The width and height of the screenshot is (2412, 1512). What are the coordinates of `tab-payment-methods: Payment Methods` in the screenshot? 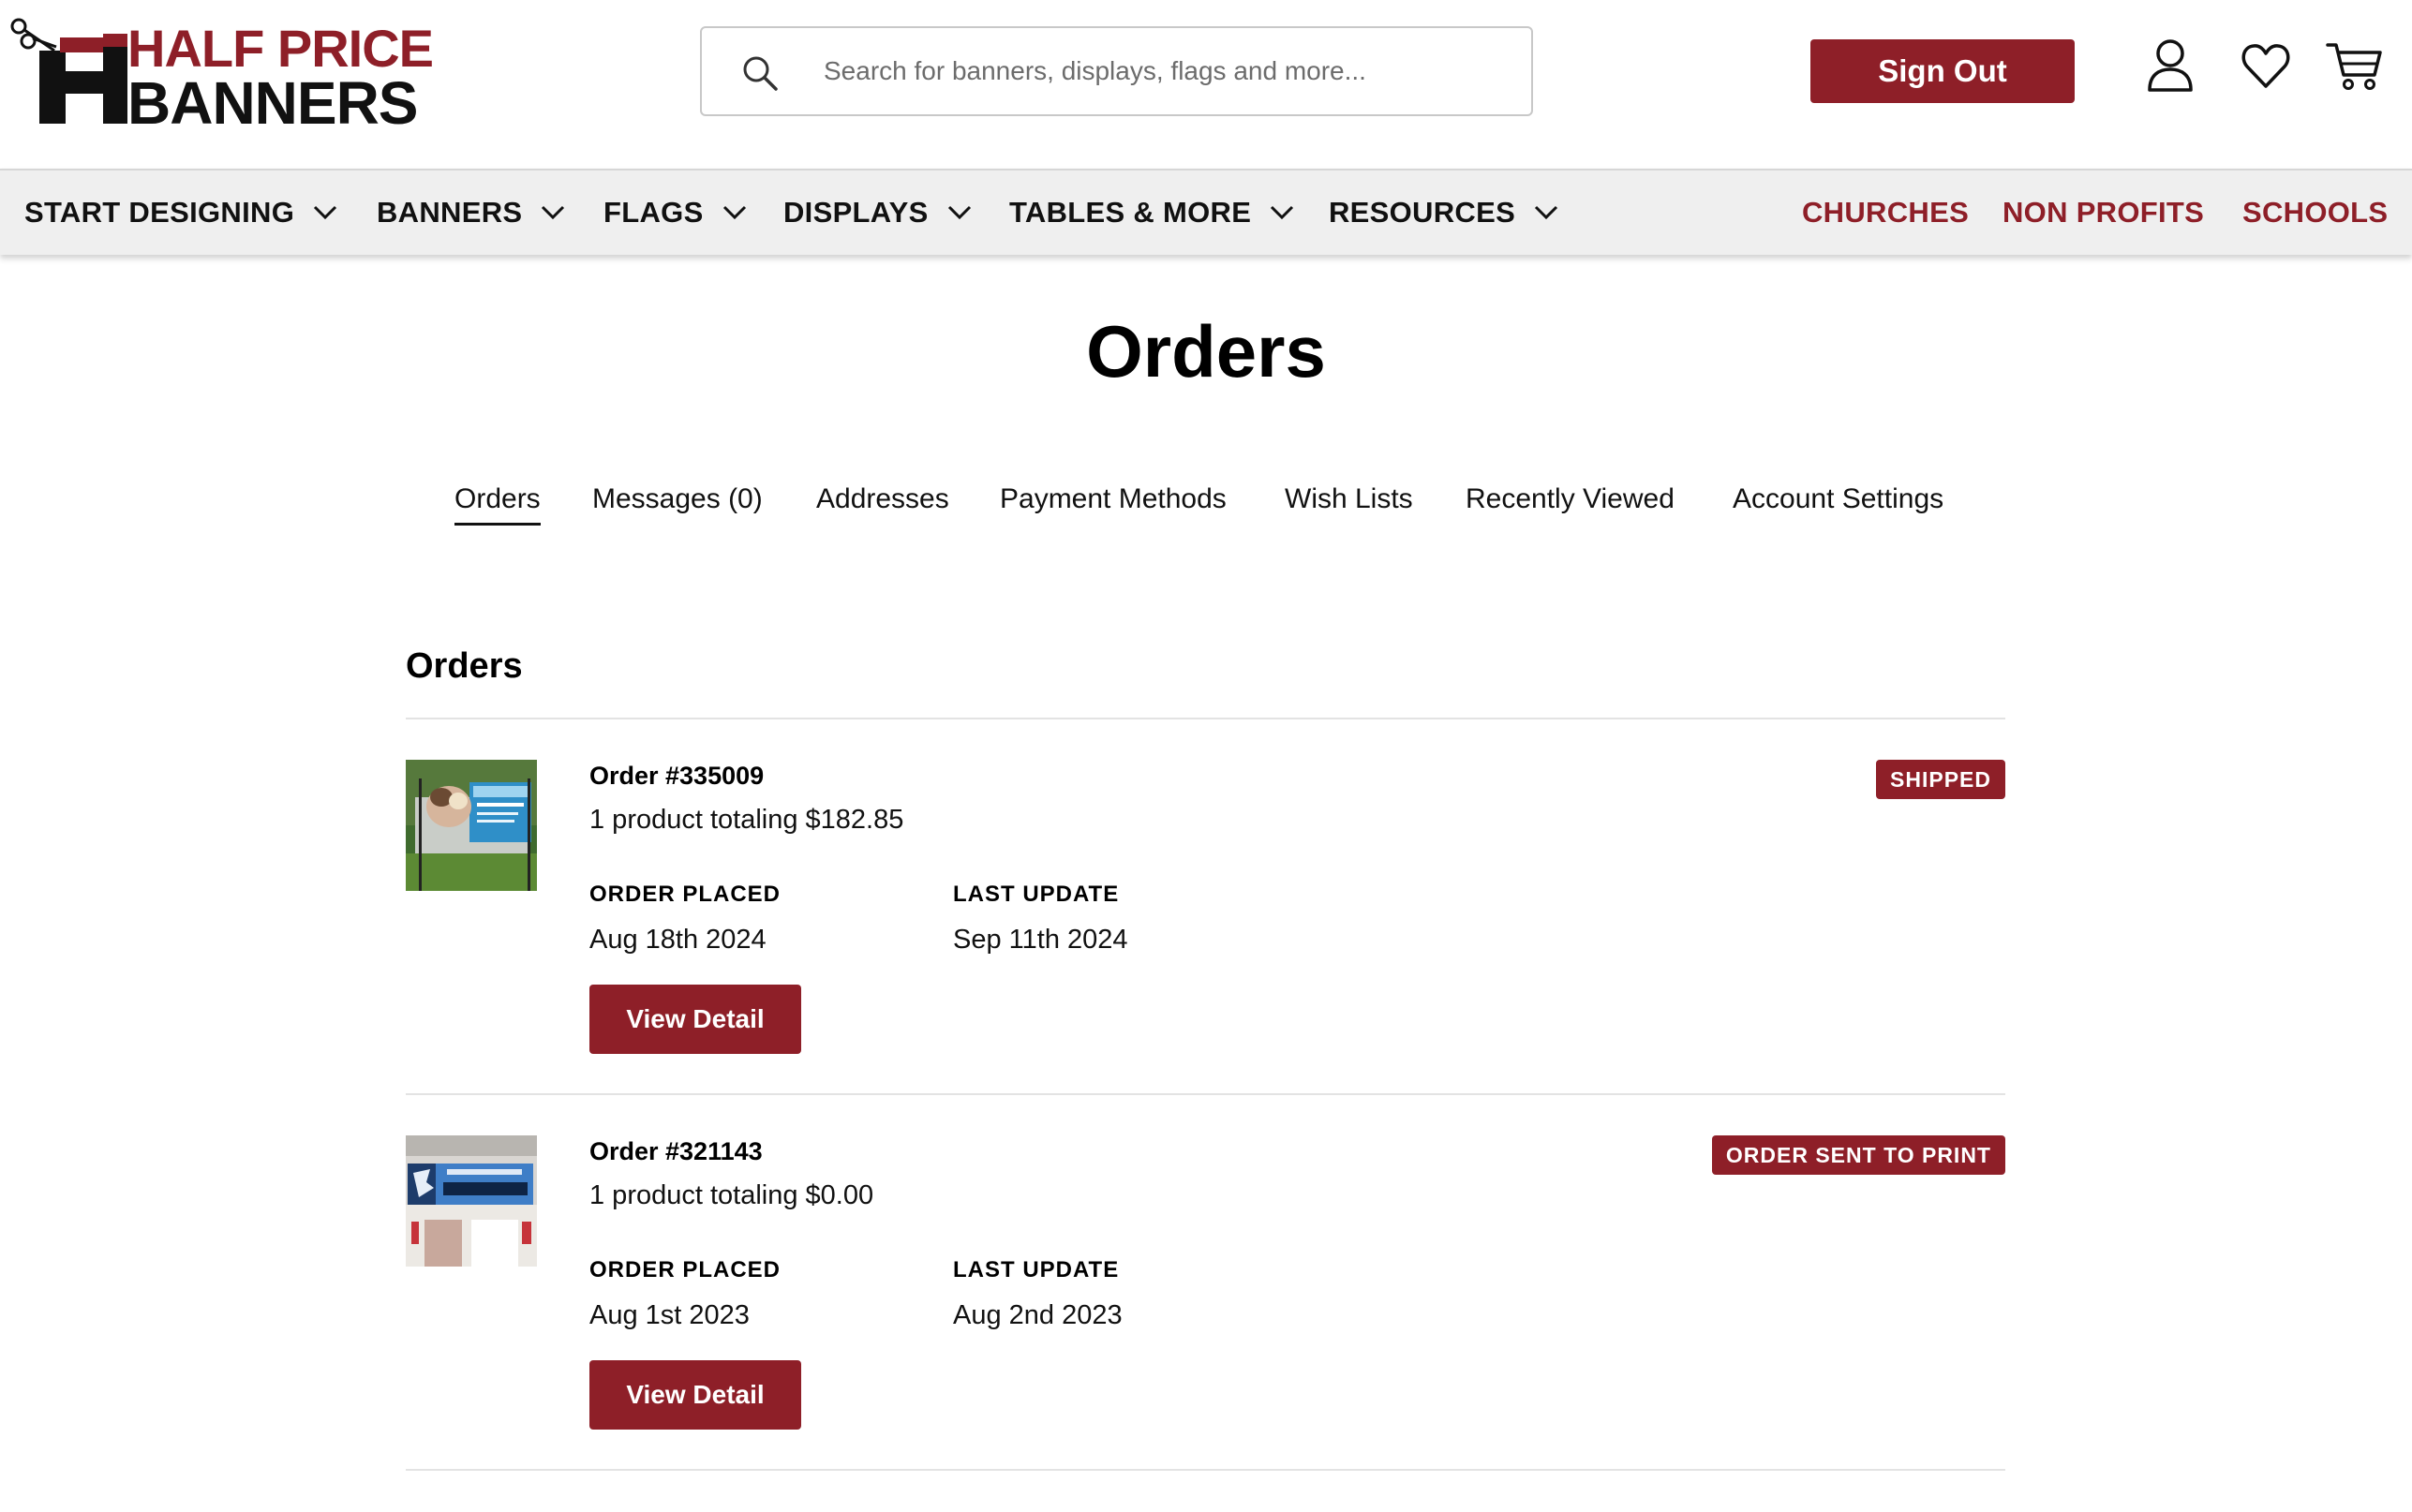 It's located at (1113, 503).